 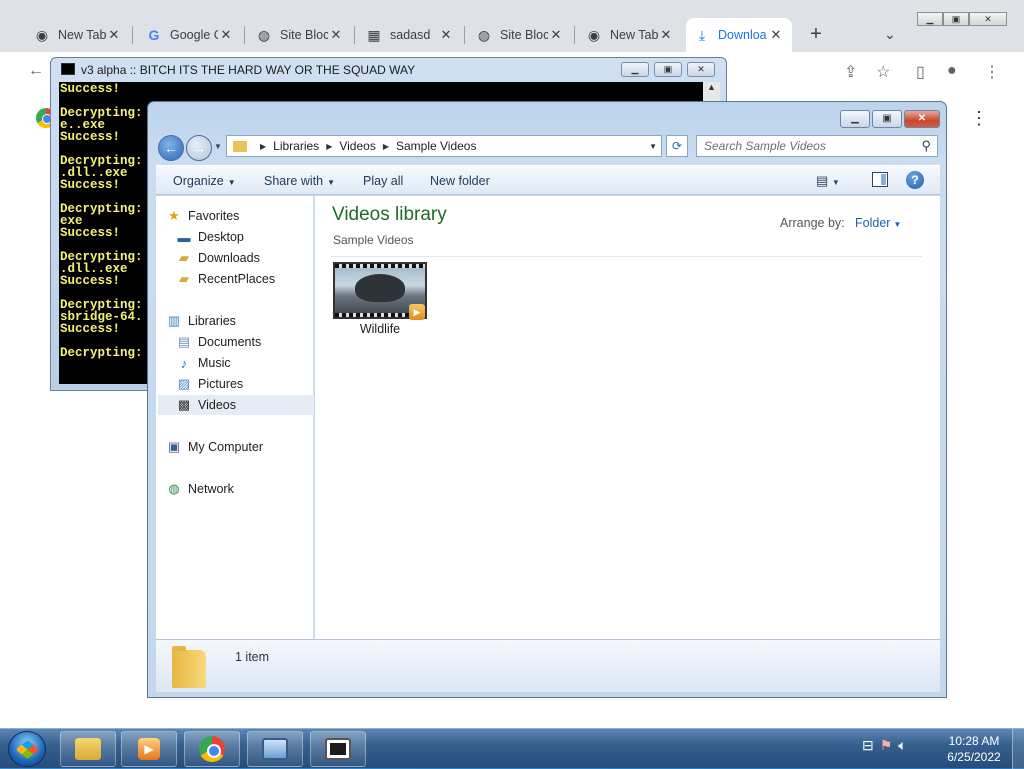 What do you see at coordinates (88, 749) in the screenshot?
I see `taskbar-explorer-button` at bounding box center [88, 749].